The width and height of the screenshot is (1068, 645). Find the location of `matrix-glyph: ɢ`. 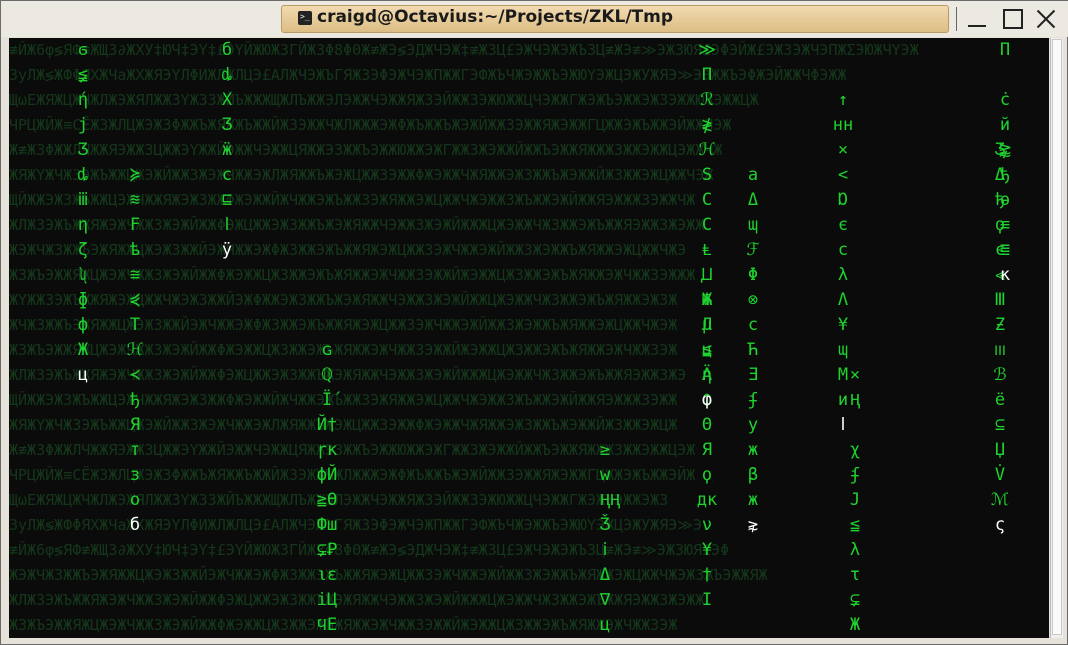

matrix-glyph: ɢ is located at coordinates (327, 350).